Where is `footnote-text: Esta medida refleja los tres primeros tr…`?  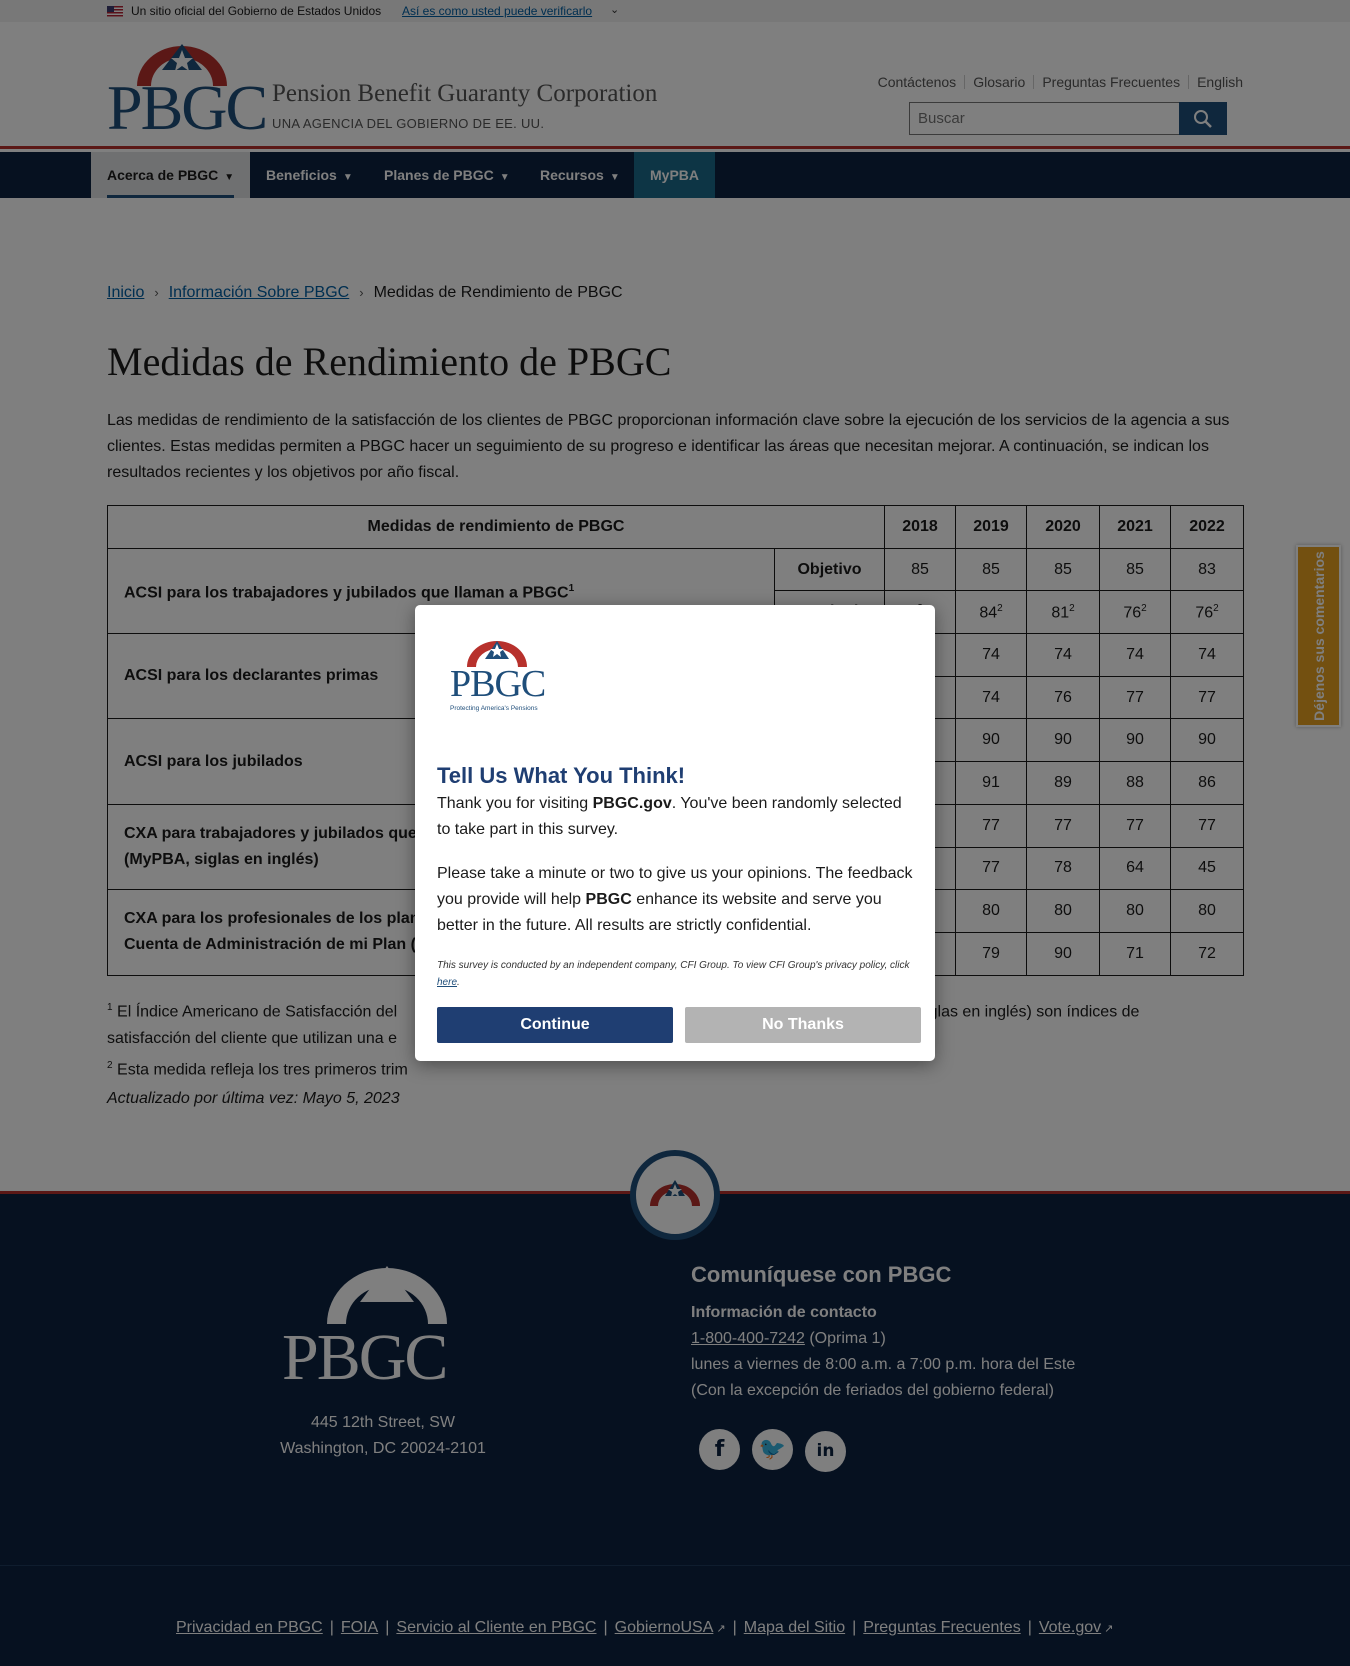
footnote-text: Esta medida refleja los tres primeros tr… is located at coordinates (262, 1070).